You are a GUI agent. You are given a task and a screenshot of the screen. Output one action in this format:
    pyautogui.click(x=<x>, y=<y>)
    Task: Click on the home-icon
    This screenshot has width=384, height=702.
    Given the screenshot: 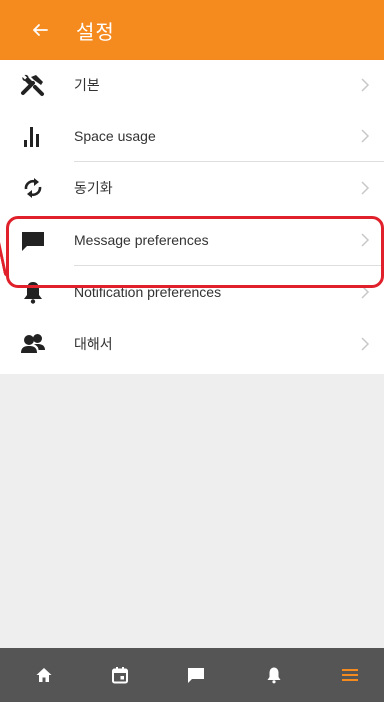 What is the action you would take?
    pyautogui.click(x=44, y=675)
    